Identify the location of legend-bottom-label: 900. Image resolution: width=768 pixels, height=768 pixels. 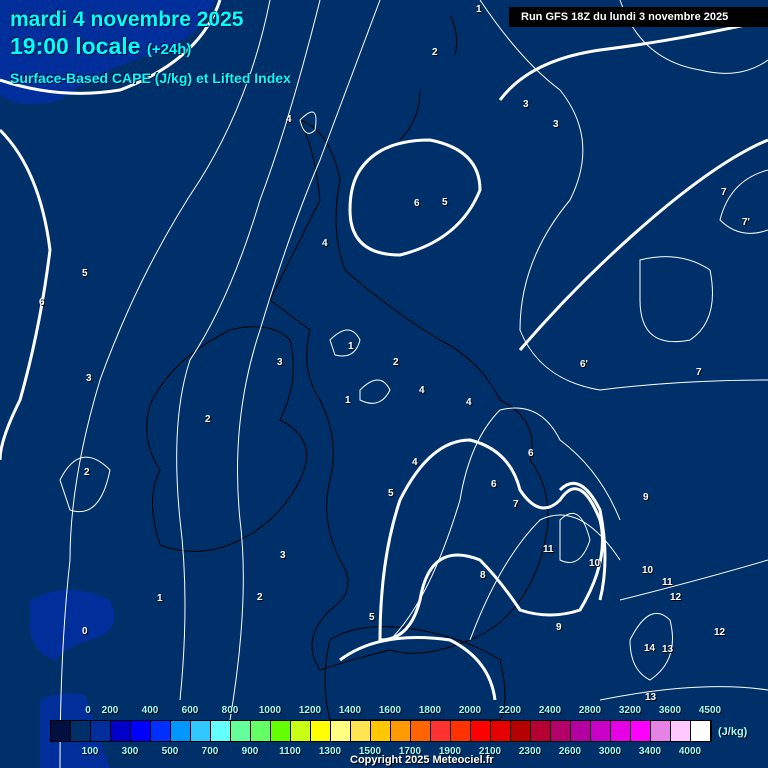
(250, 751).